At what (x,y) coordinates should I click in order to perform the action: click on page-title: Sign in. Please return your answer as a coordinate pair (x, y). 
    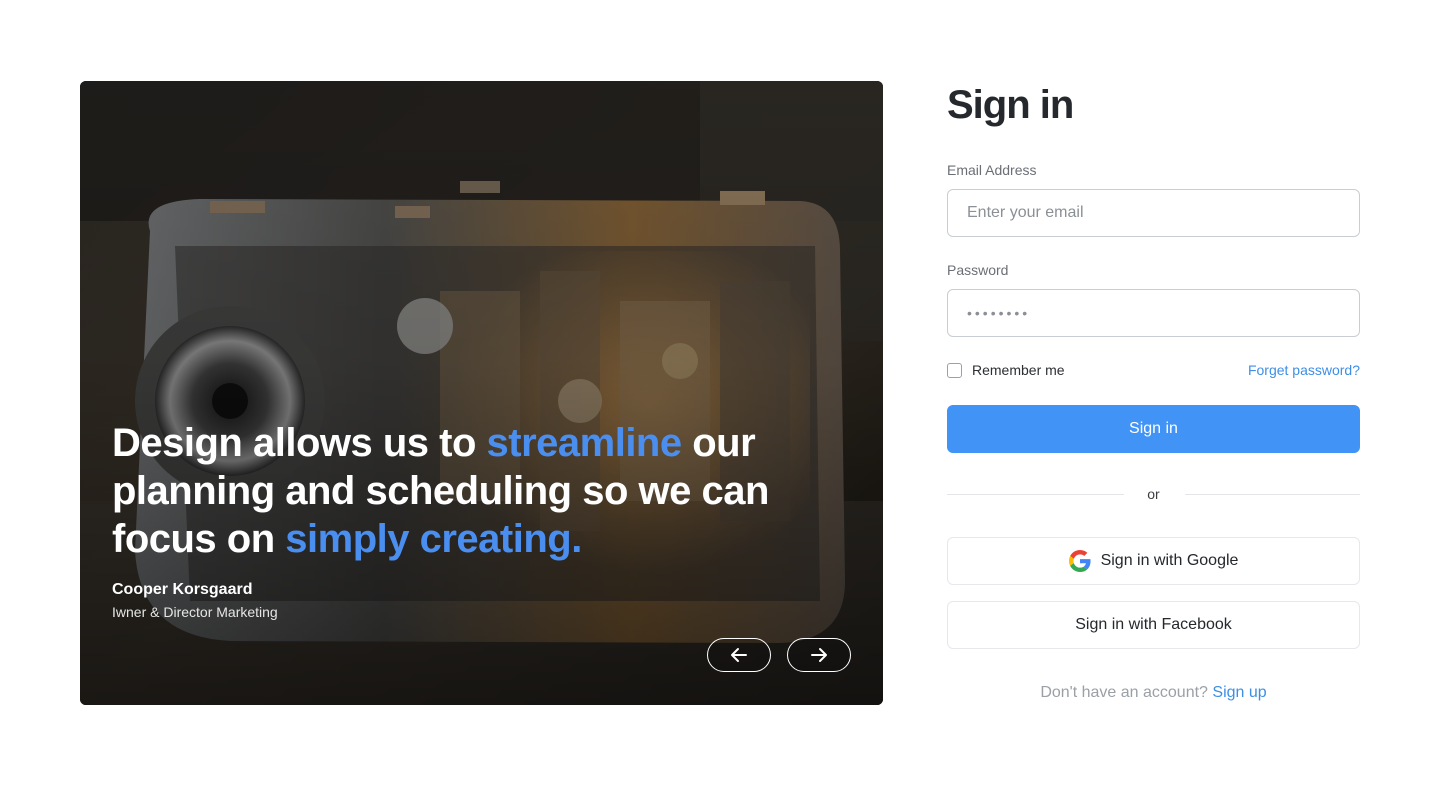
    Looking at the image, I should click on (1010, 105).